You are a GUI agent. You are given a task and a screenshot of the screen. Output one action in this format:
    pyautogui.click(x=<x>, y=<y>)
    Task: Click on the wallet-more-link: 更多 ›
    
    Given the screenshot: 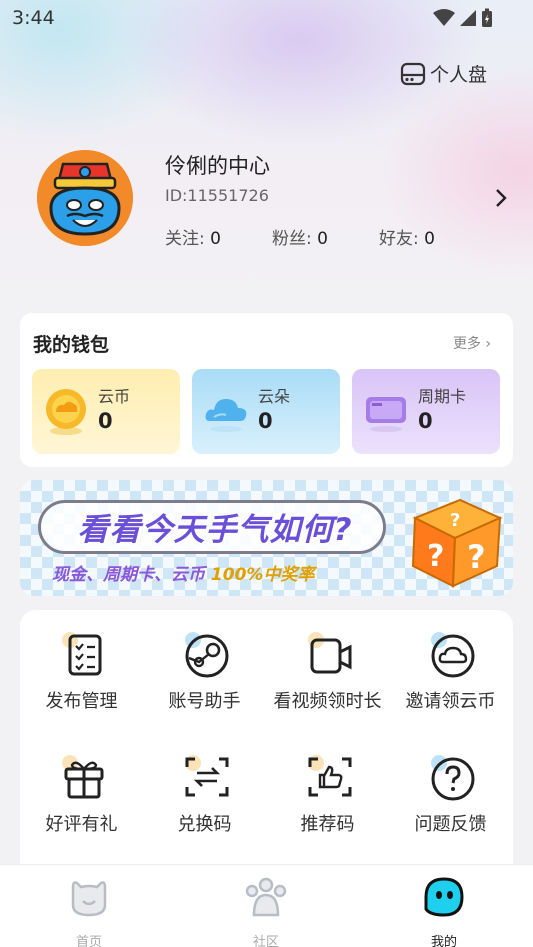 What is the action you would take?
    pyautogui.click(x=472, y=343)
    